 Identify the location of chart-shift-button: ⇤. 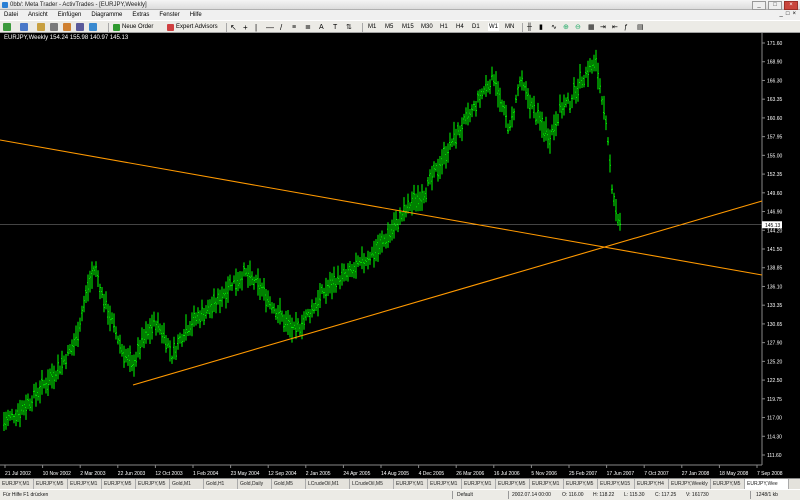
(615, 27).